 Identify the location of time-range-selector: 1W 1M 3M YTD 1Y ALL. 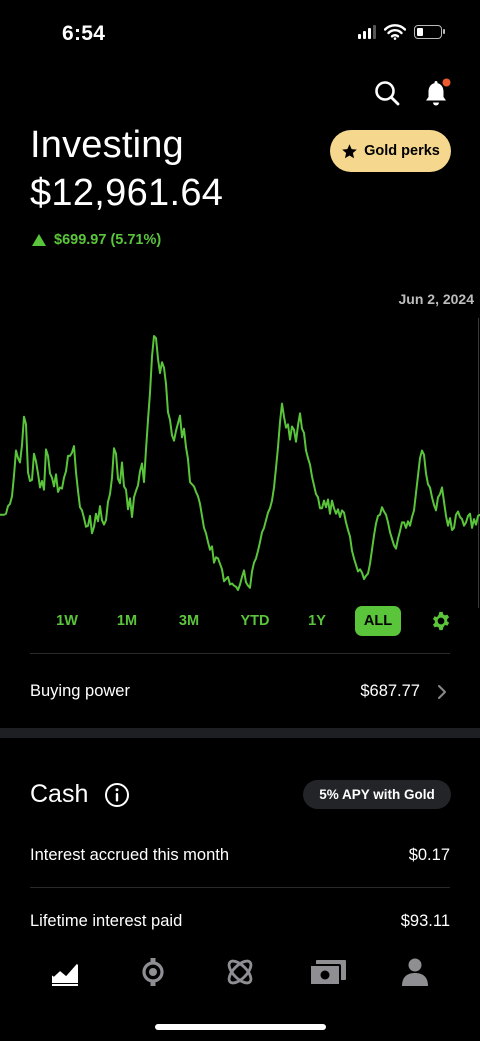
(240, 621).